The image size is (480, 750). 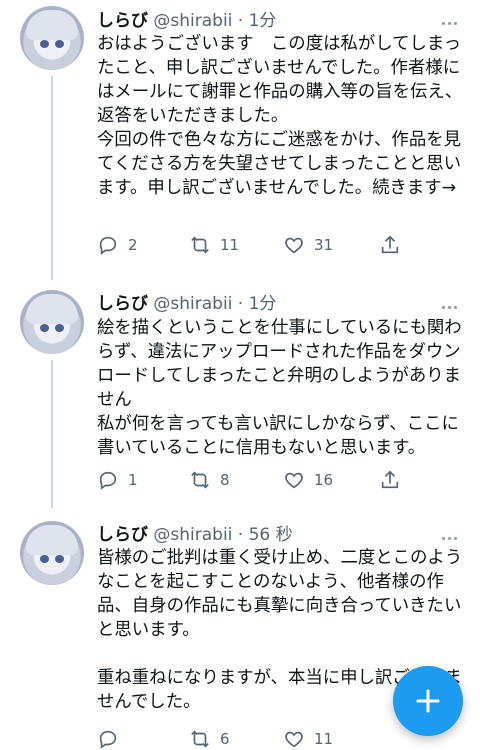 I want to click on like-count: 31, so click(x=324, y=245).